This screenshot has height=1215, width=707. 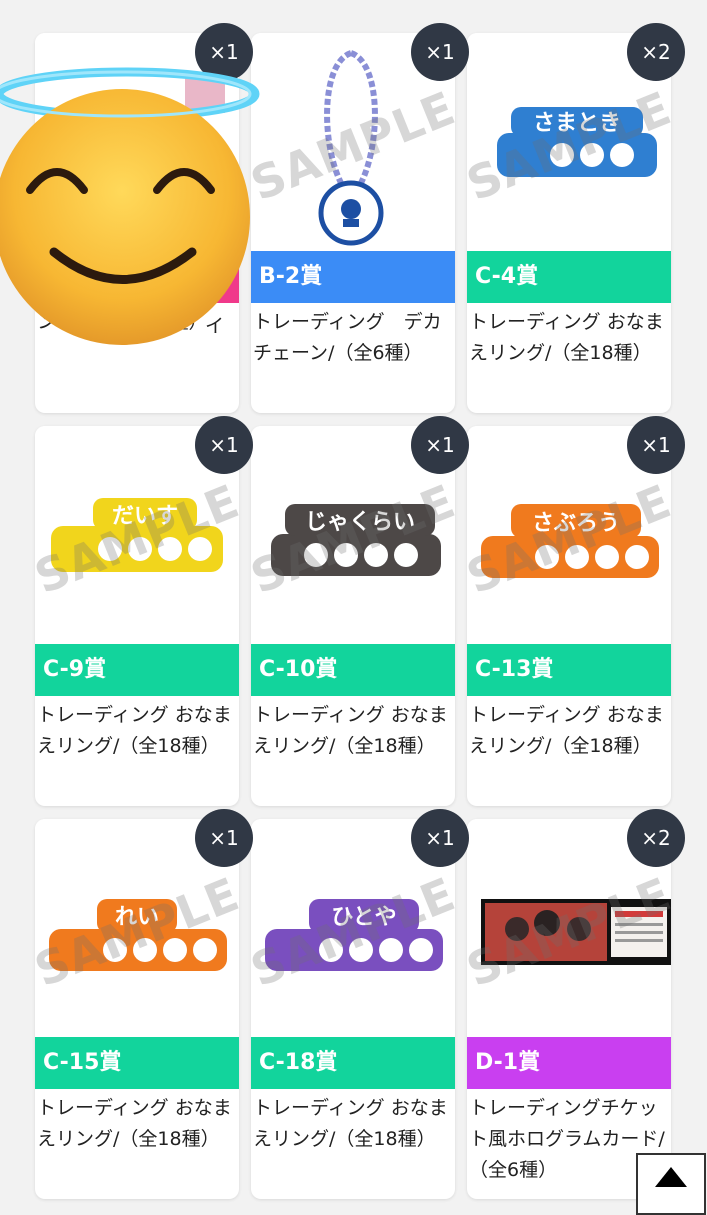 I want to click on scroll-to-top-button, so click(x=671, y=1184).